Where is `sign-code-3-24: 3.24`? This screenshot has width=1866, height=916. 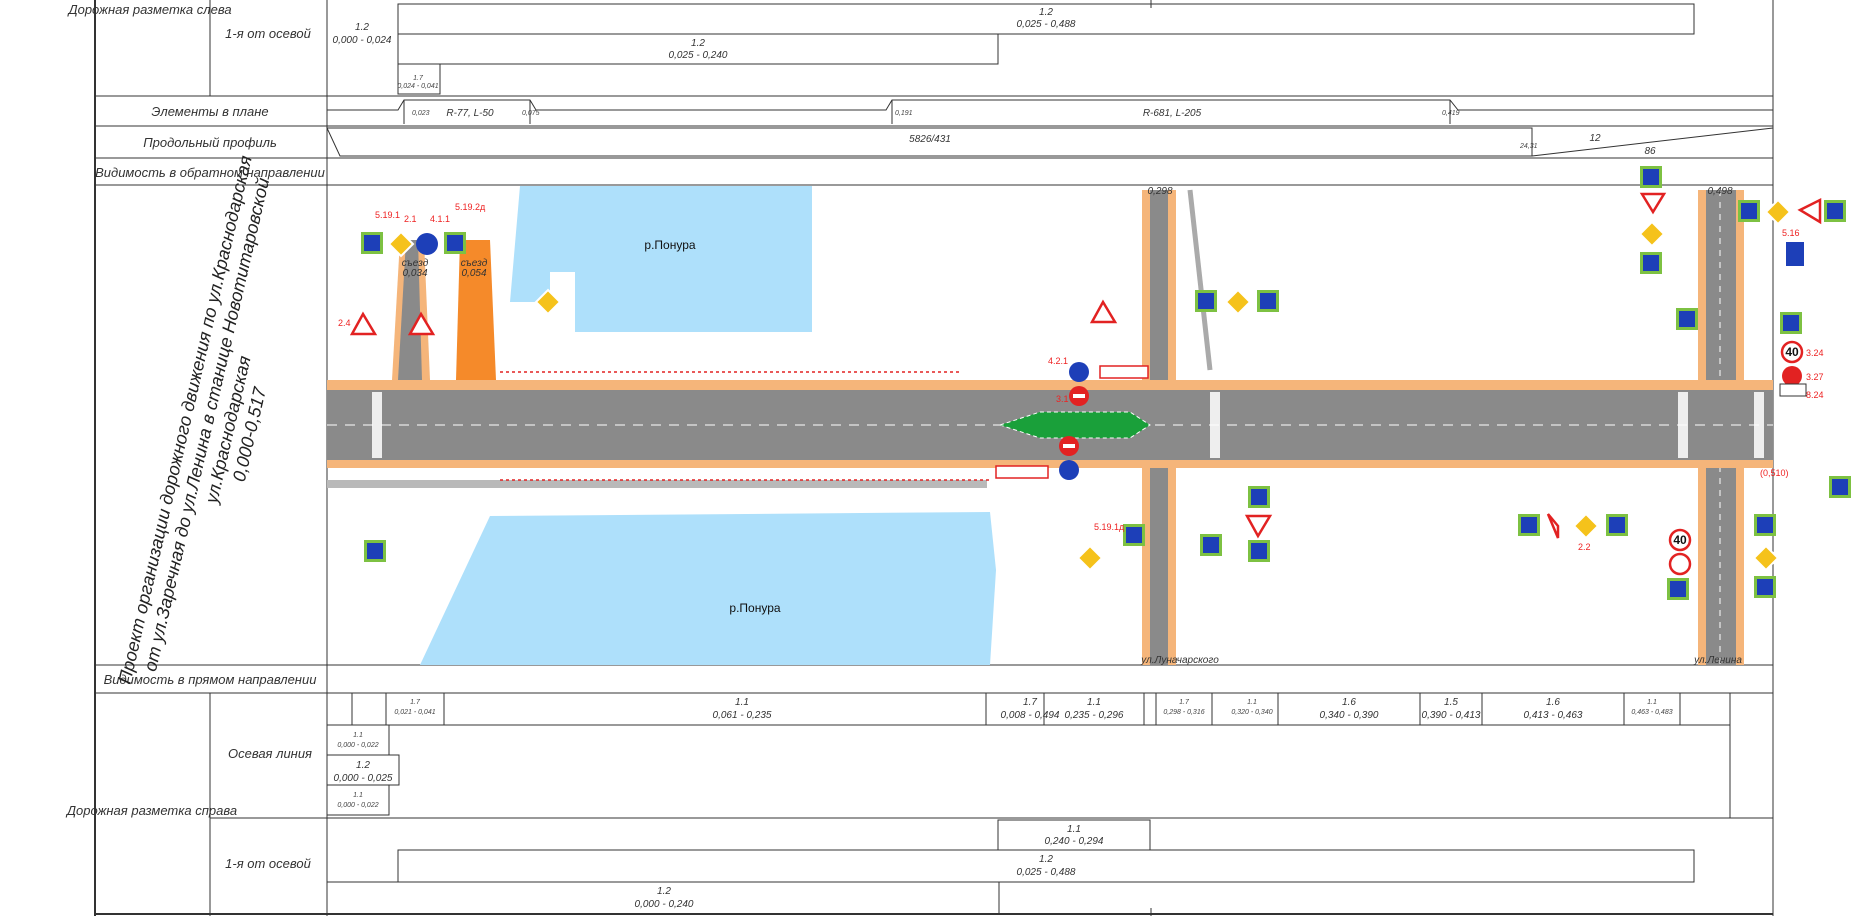 sign-code-3-24: 3.24 is located at coordinates (1815, 353).